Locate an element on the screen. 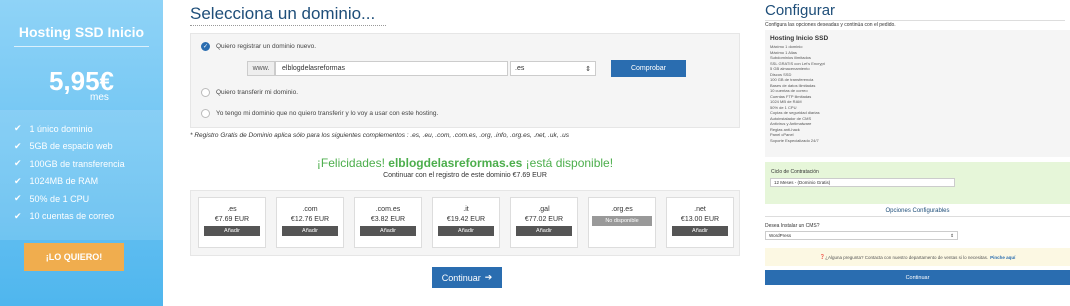 The width and height of the screenshot is (1070, 306). suggestion-card: .com €12.76 EUR Añadir is located at coordinates (310, 222).